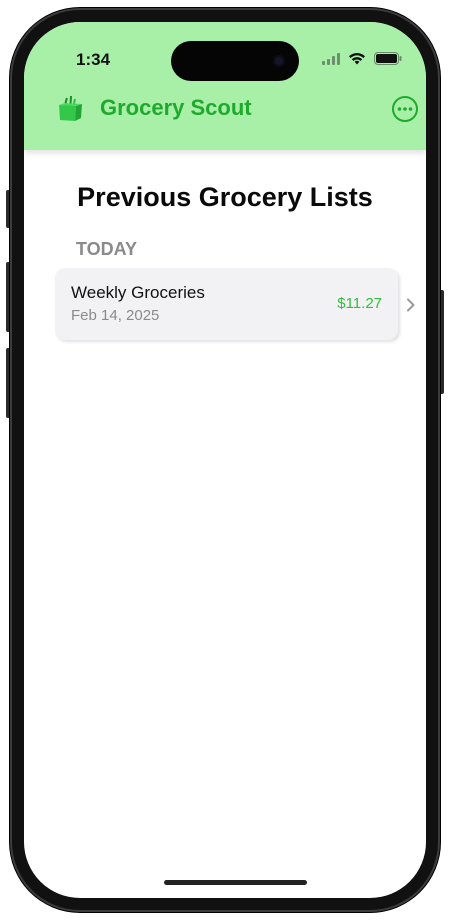 The height and width of the screenshot is (920, 450). I want to click on chevron-right-icon, so click(411, 305).